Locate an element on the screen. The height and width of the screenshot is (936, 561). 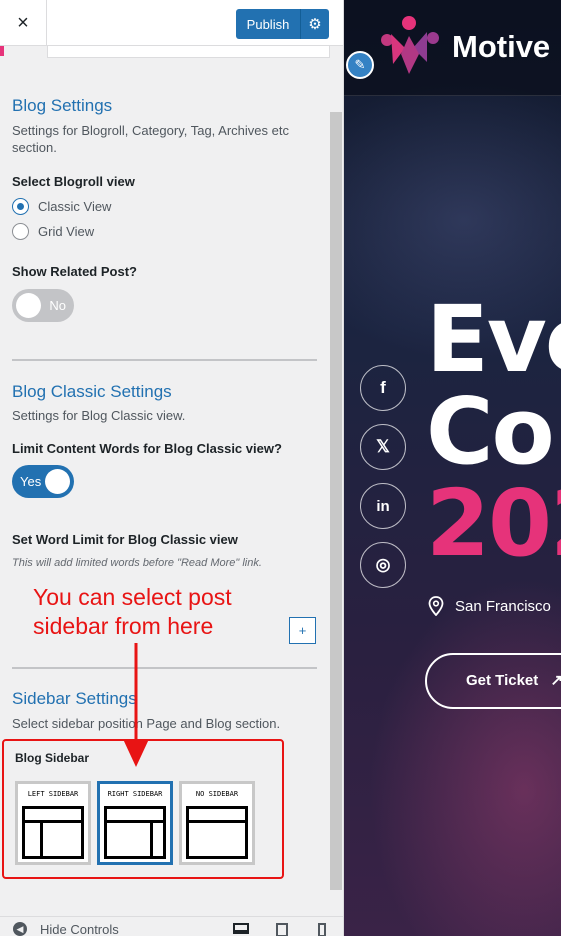
linkedin-icon: in is located at coordinates (383, 506).